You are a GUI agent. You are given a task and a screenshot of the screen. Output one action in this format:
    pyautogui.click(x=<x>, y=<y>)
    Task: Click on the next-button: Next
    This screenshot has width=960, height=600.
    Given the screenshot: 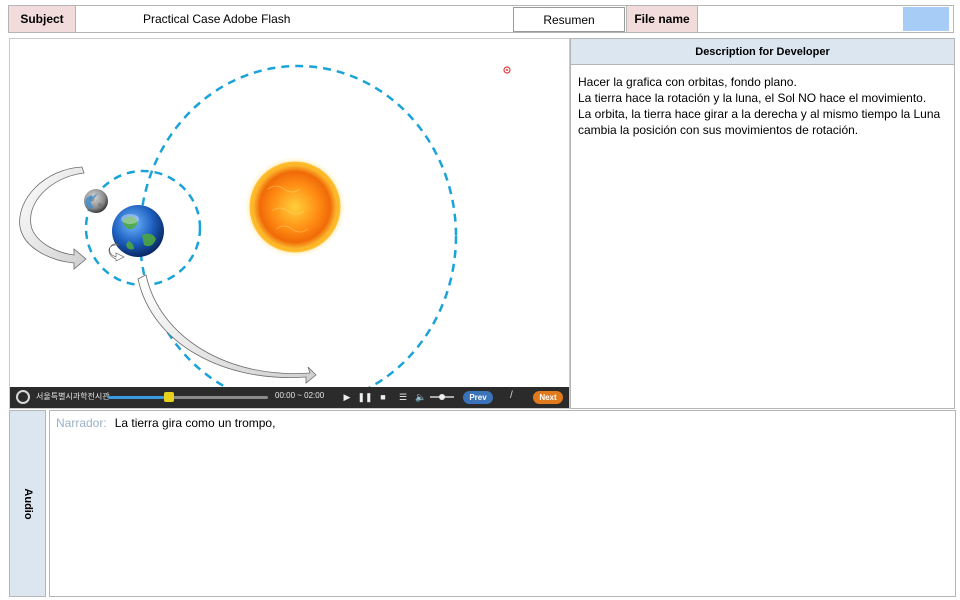 What is the action you would take?
    pyautogui.click(x=548, y=397)
    